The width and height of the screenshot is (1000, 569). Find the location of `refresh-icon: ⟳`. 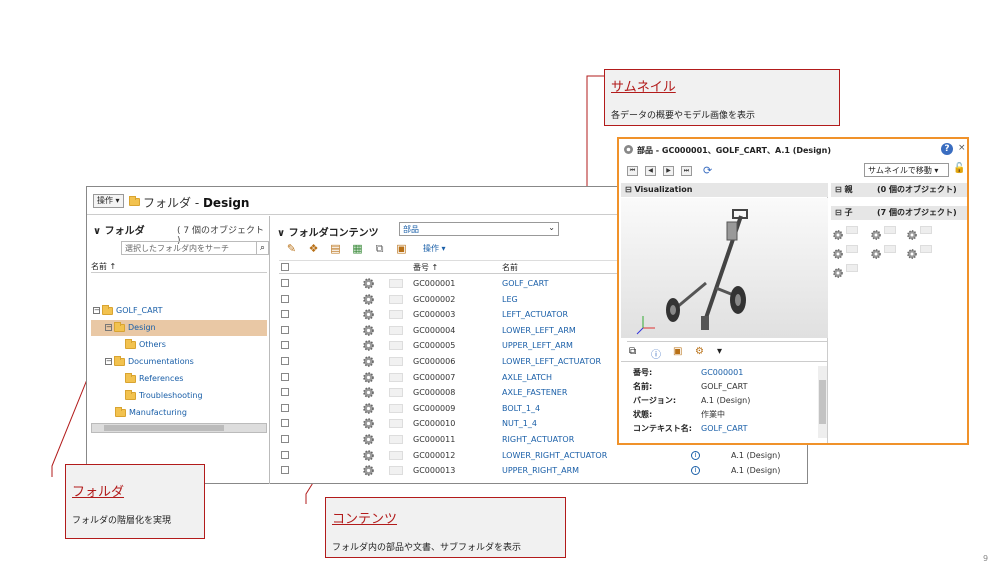

refresh-icon: ⟳ is located at coordinates (707, 170).